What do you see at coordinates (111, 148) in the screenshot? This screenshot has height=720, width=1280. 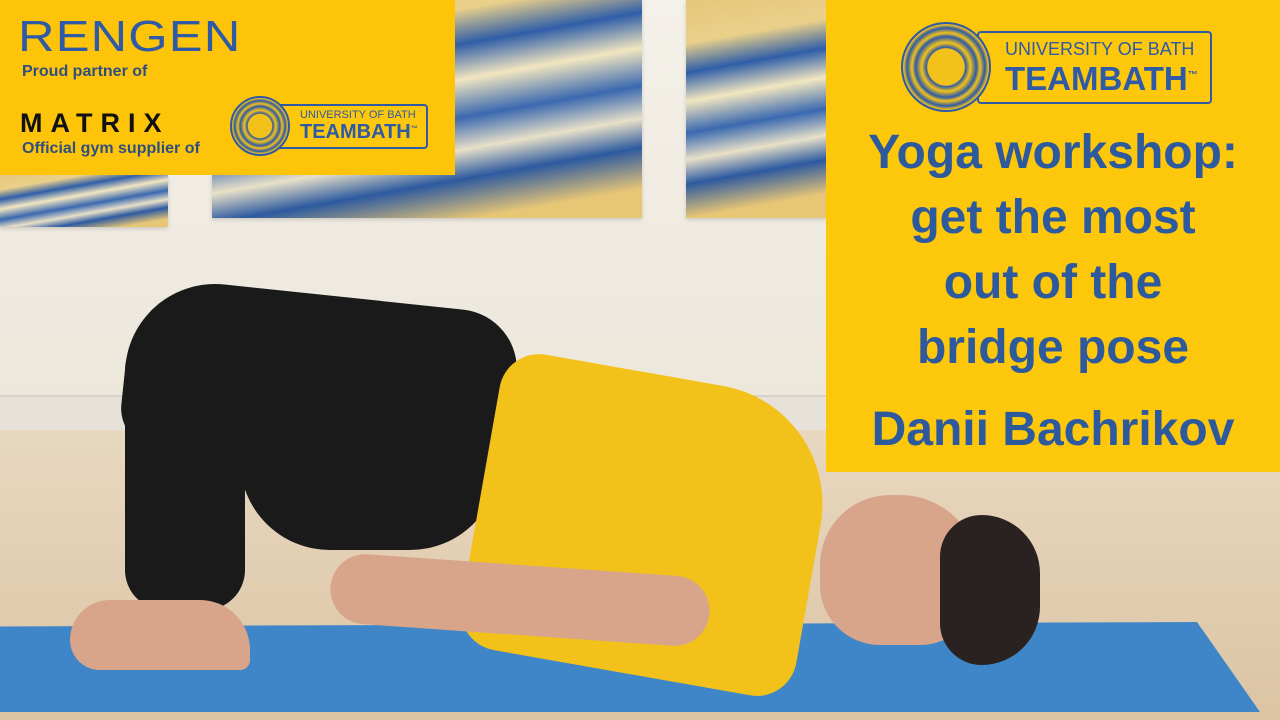 I see `supplier-text: Official gym supplier of` at bounding box center [111, 148].